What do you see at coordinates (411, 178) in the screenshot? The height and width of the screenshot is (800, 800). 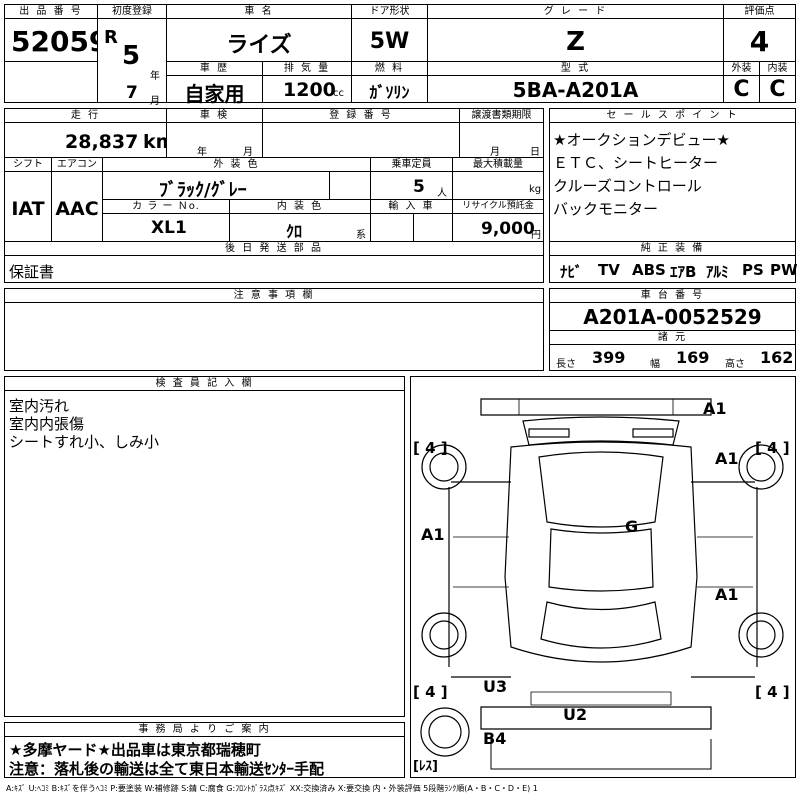 I see `capacity-cell: 乗車定員 5 人` at bounding box center [411, 178].